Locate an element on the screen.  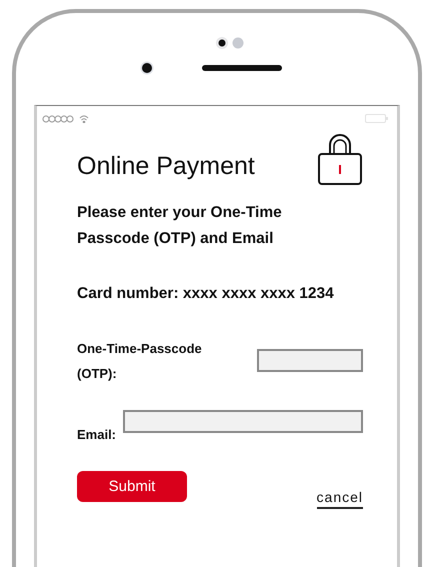
field-label: Email: is located at coordinates (96, 435).